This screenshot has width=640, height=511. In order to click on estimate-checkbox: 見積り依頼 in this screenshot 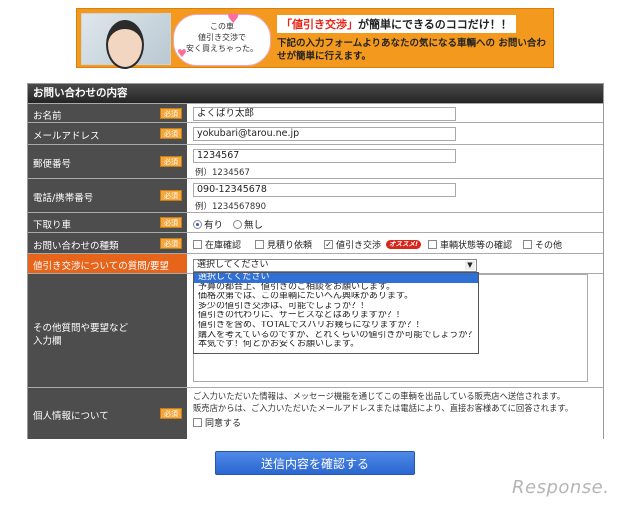, I will do `click(283, 244)`.